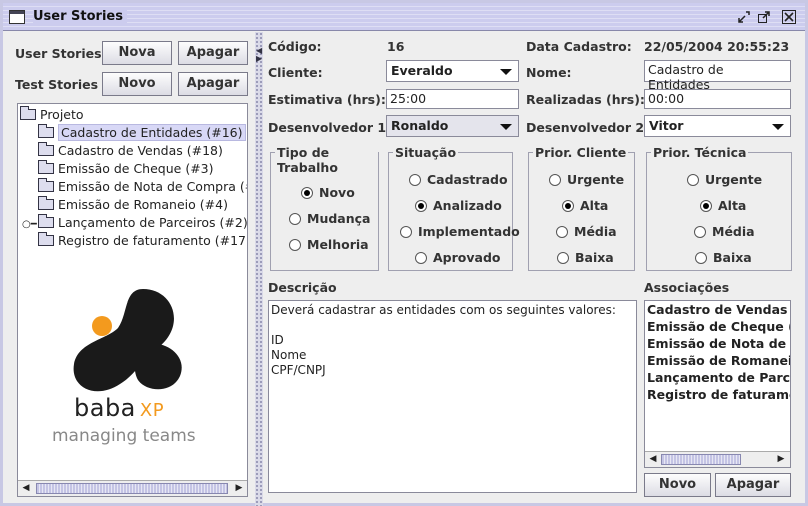  I want to click on radio-tecnica-media: Média, so click(724, 232).